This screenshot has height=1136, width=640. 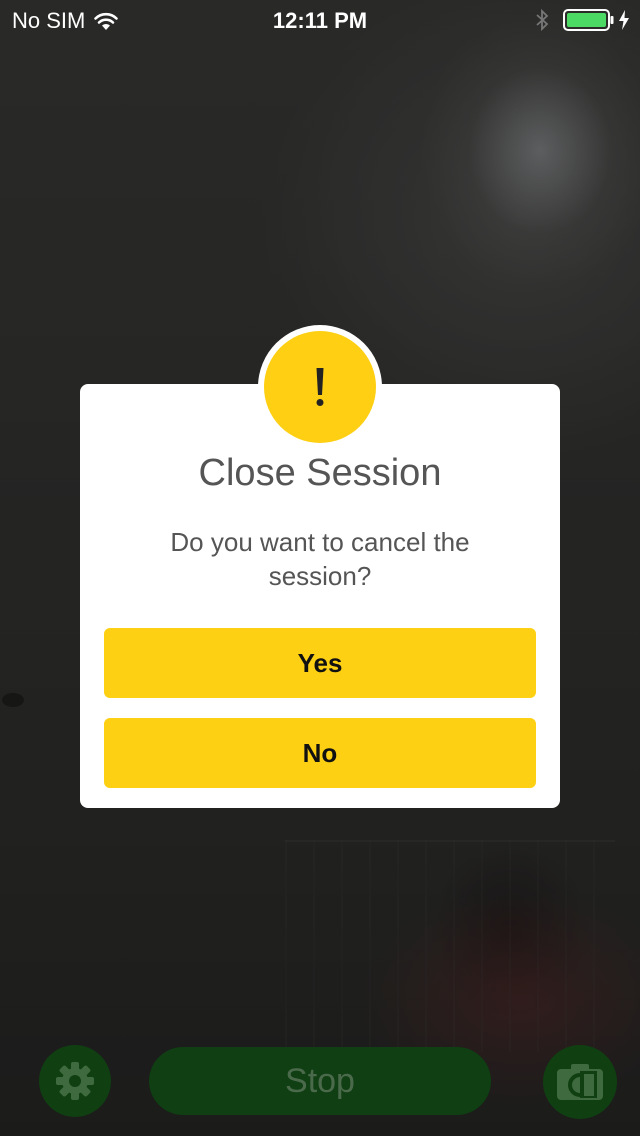 I want to click on dialog-title: Close Session, so click(x=320, y=473).